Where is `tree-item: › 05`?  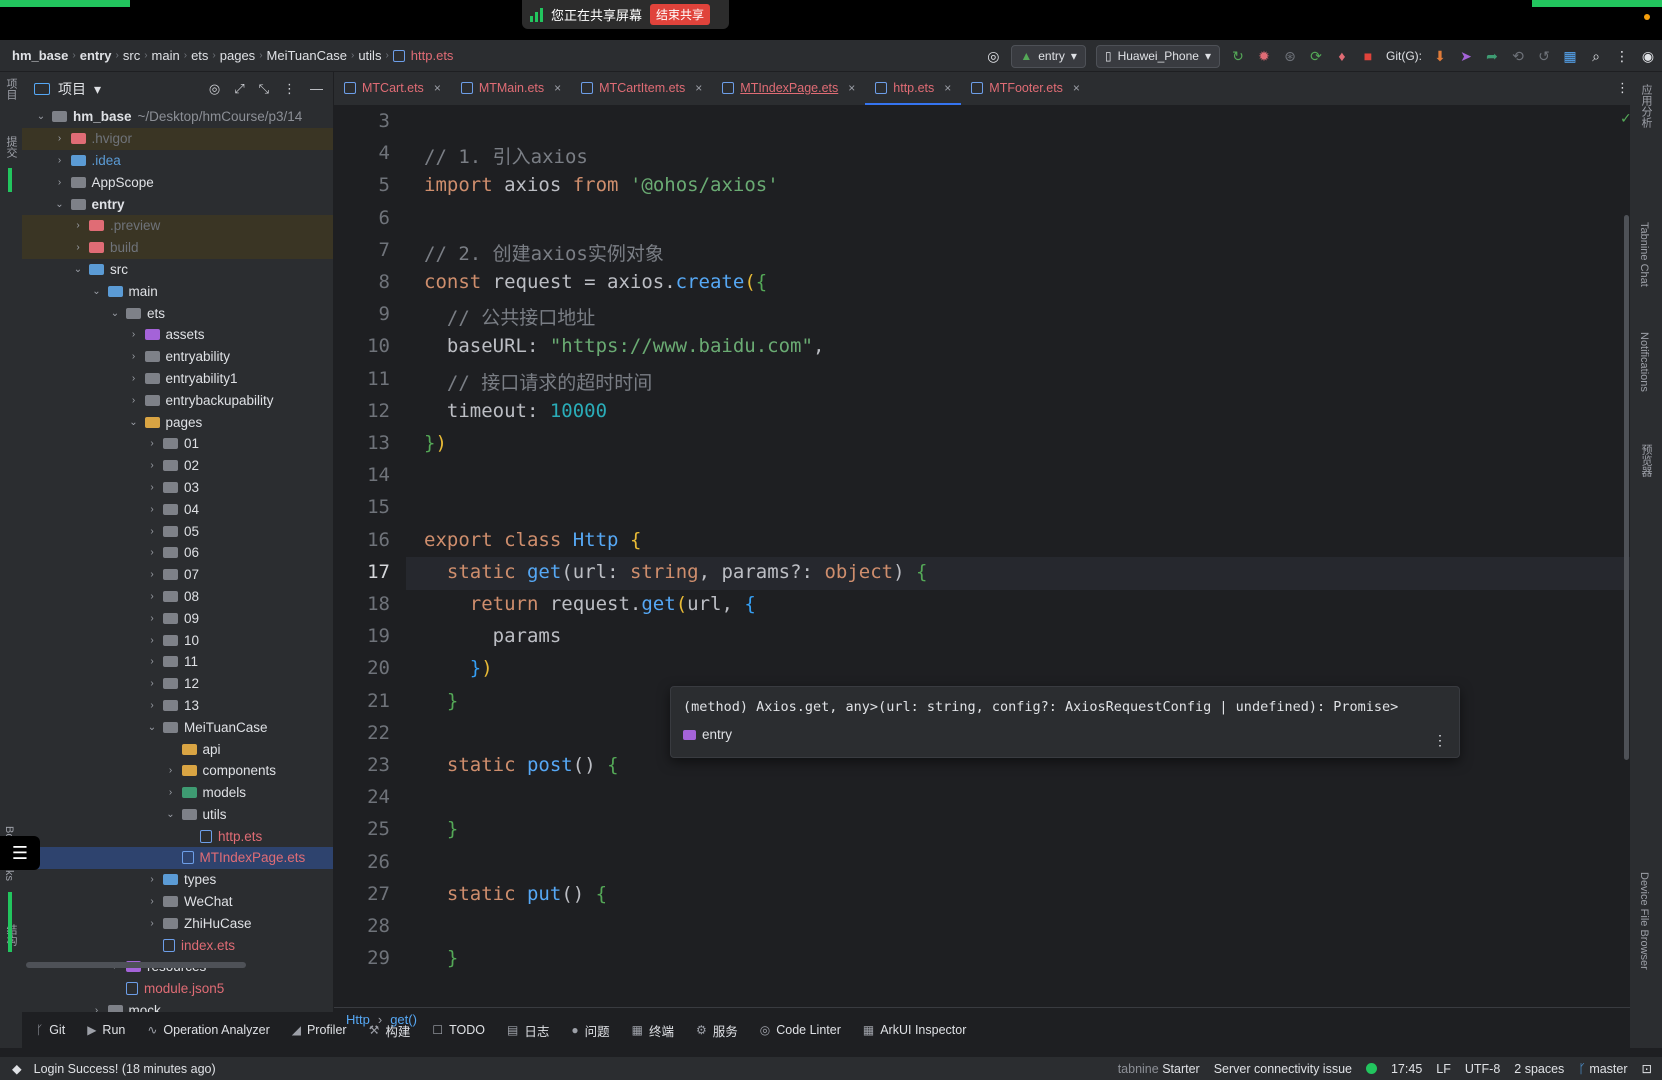
tree-item: › 05 is located at coordinates (177, 531).